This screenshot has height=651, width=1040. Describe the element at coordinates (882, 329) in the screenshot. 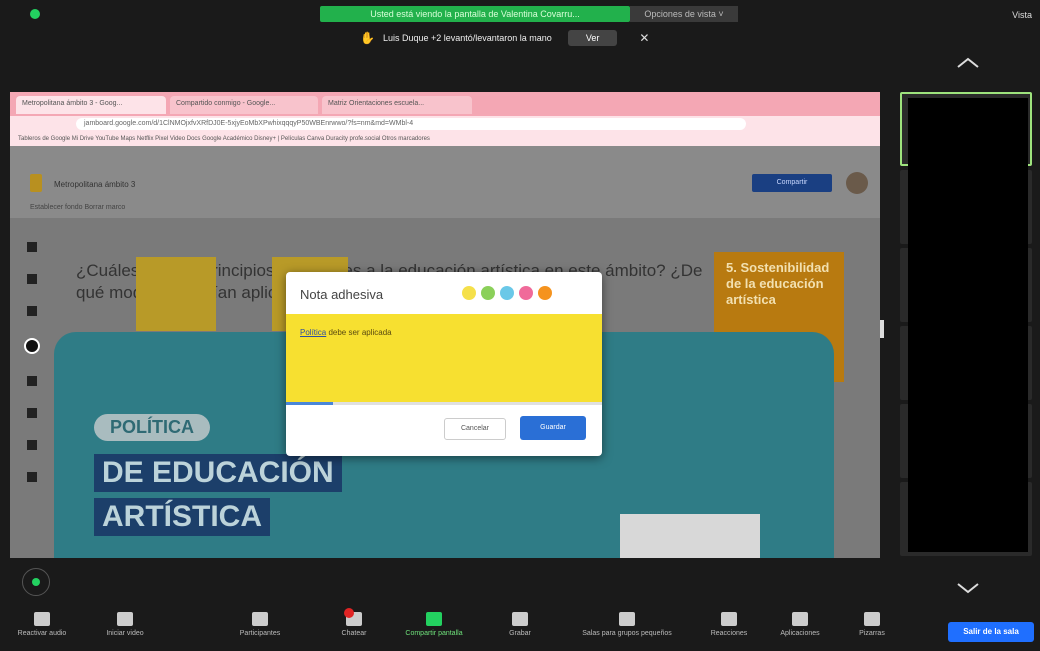

I see `splitter-handle` at that location.